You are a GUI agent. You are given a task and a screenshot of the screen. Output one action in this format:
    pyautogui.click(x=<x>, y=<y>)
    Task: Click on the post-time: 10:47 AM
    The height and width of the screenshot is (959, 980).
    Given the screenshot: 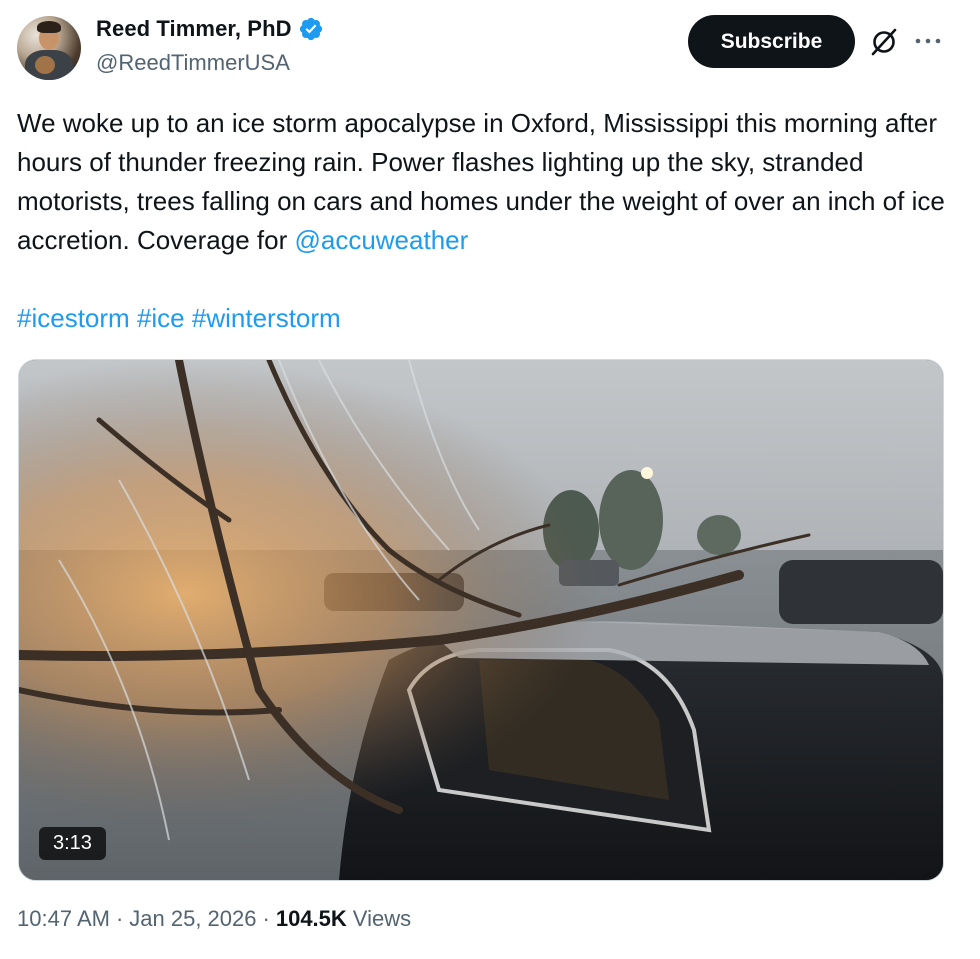 What is the action you would take?
    pyautogui.click(x=63, y=919)
    